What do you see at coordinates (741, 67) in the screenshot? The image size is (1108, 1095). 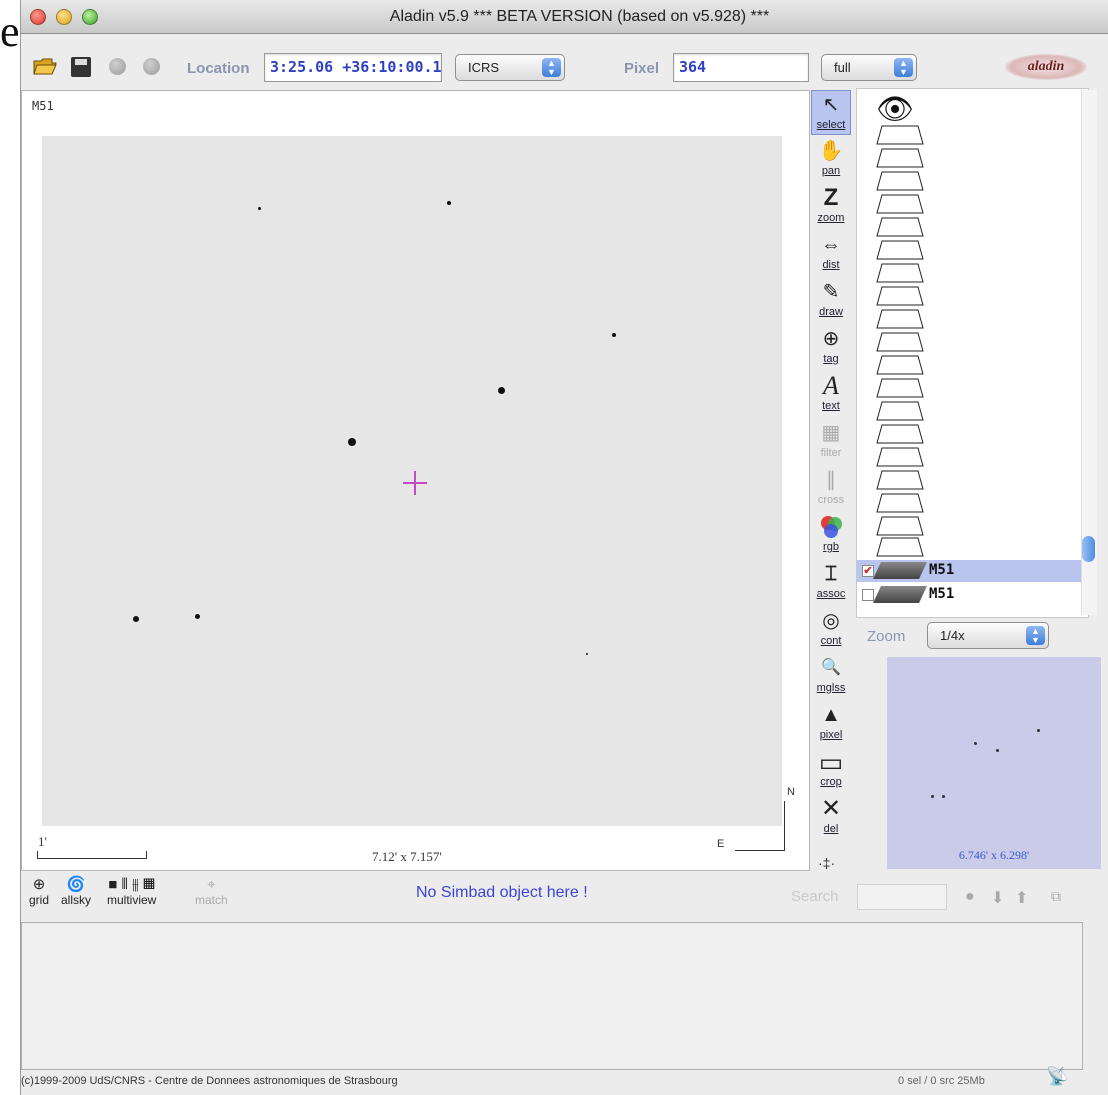 I see `pixel-value-field: 364` at bounding box center [741, 67].